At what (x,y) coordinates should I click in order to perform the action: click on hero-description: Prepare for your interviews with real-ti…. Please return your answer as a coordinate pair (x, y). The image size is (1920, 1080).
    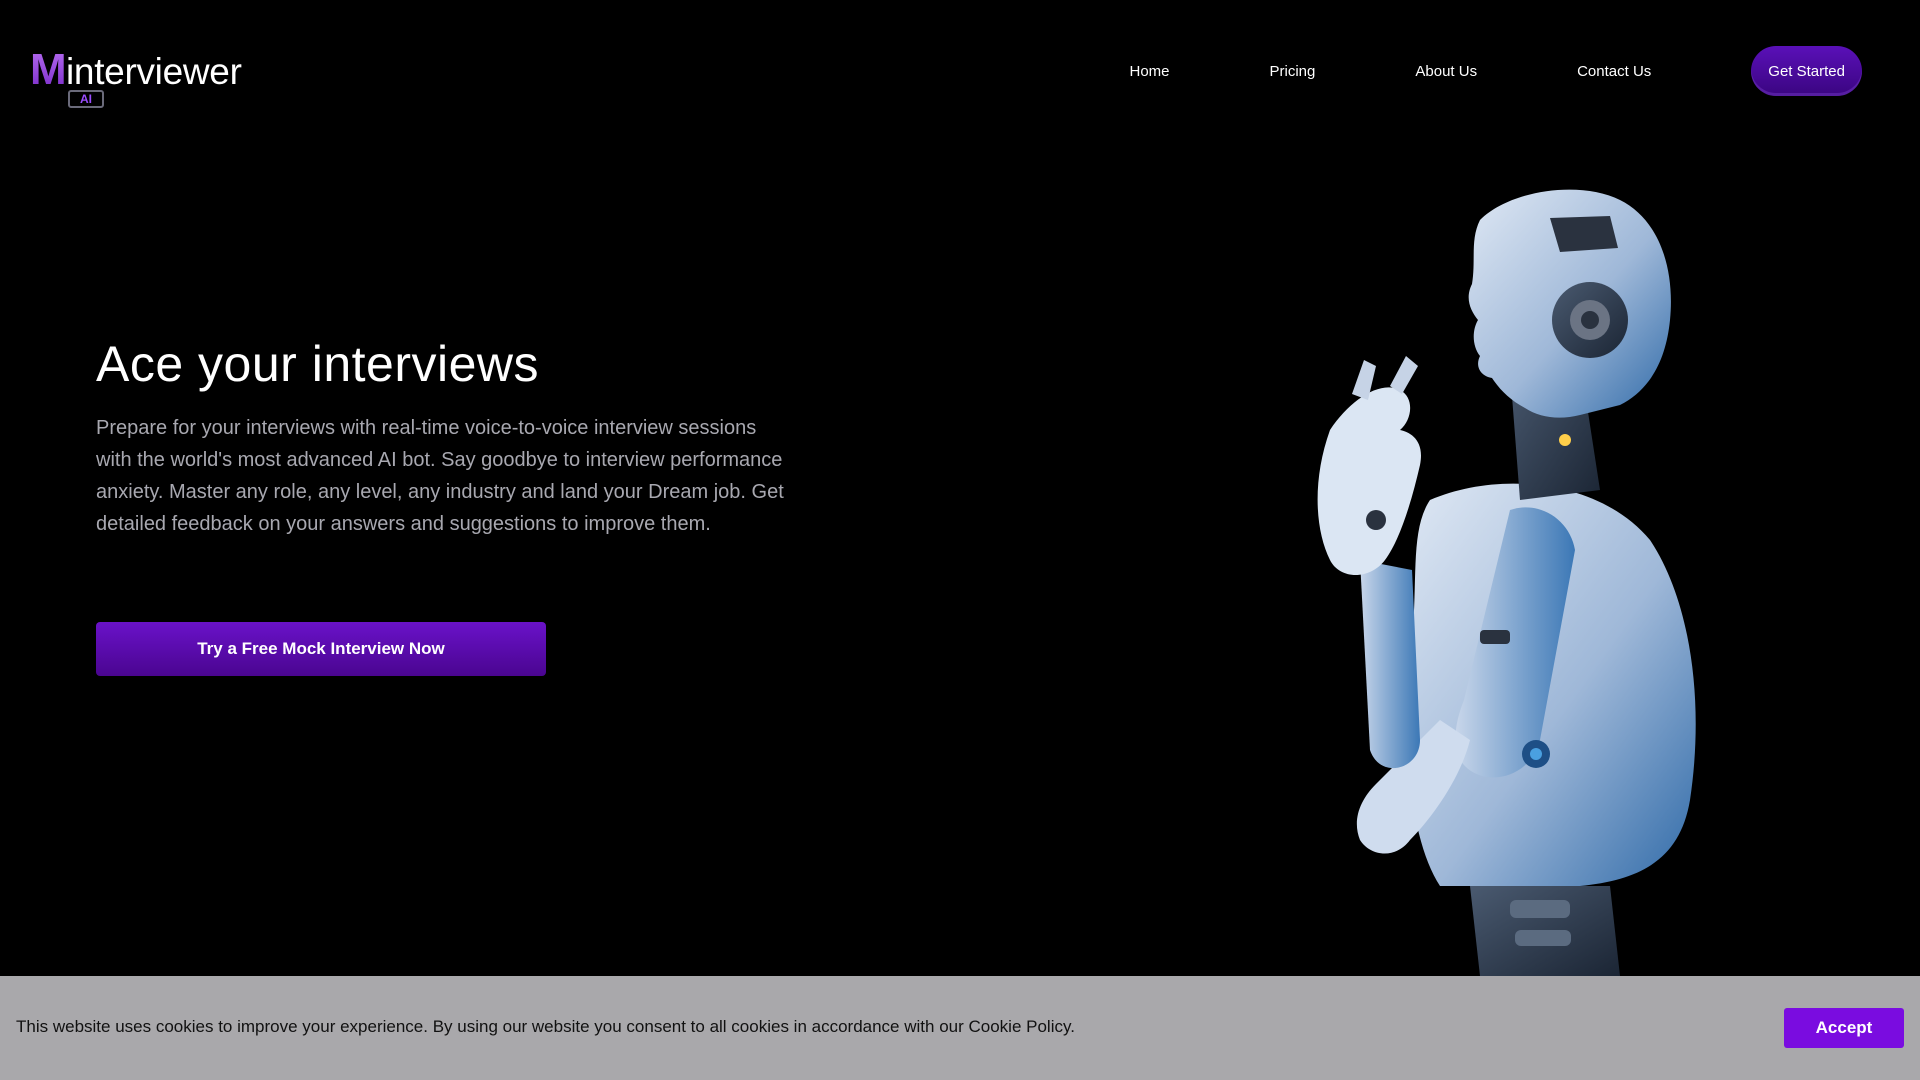
    Looking at the image, I should click on (440, 476).